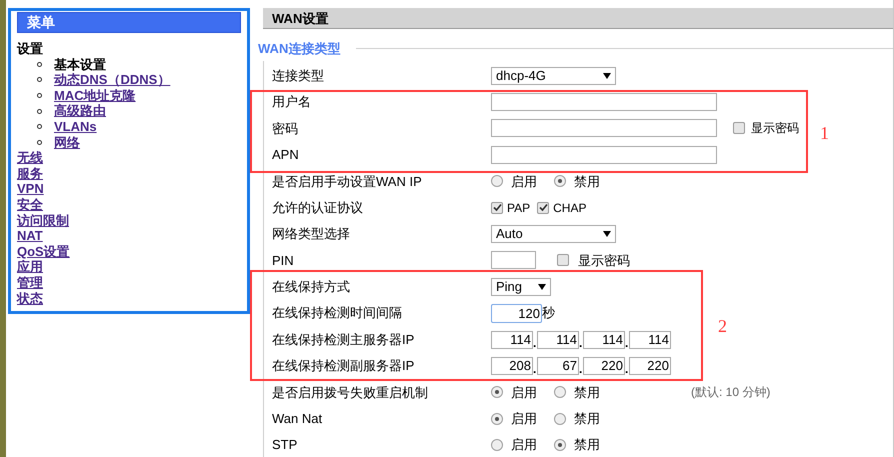  I want to click on ip-octet-field: 67, so click(558, 365).